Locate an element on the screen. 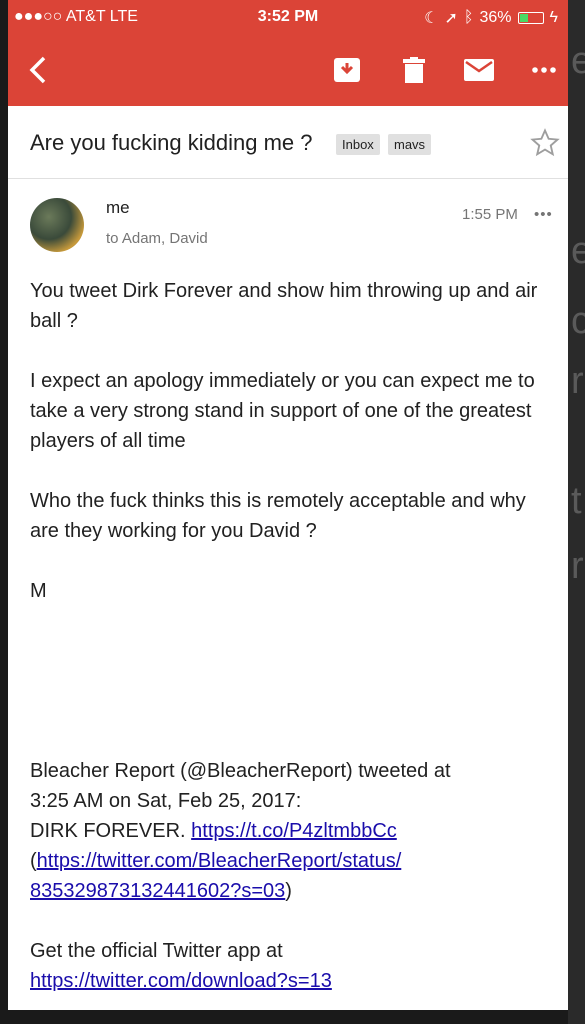 The height and width of the screenshot is (1024, 585). more-options-button is located at coordinates (544, 70).